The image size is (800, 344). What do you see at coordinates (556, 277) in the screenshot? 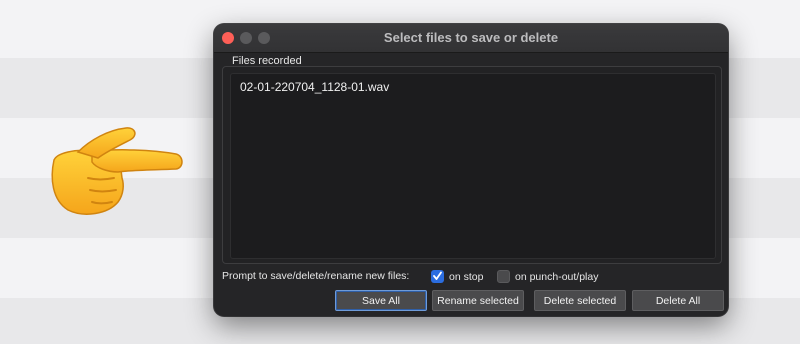
I see `on-punch-out-play-label: on punch-out/play` at bounding box center [556, 277].